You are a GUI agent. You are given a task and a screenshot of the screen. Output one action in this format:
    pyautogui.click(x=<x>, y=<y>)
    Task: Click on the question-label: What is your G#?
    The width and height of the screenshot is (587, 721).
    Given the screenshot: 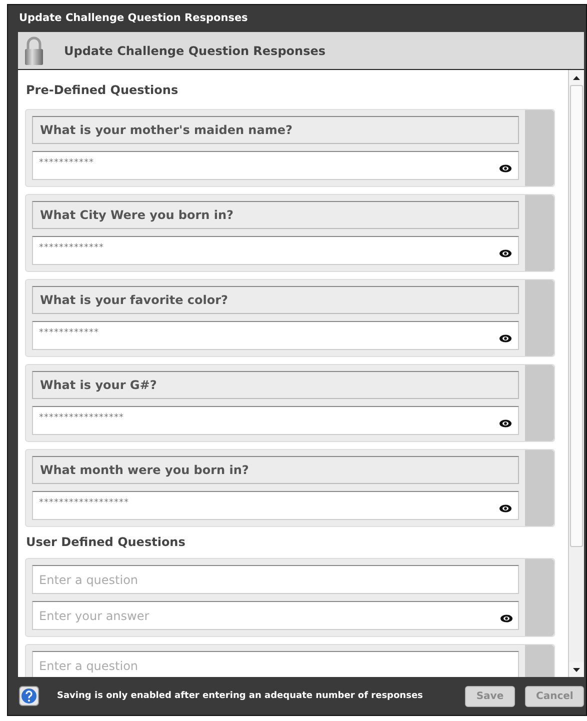 What is the action you would take?
    pyautogui.click(x=275, y=385)
    